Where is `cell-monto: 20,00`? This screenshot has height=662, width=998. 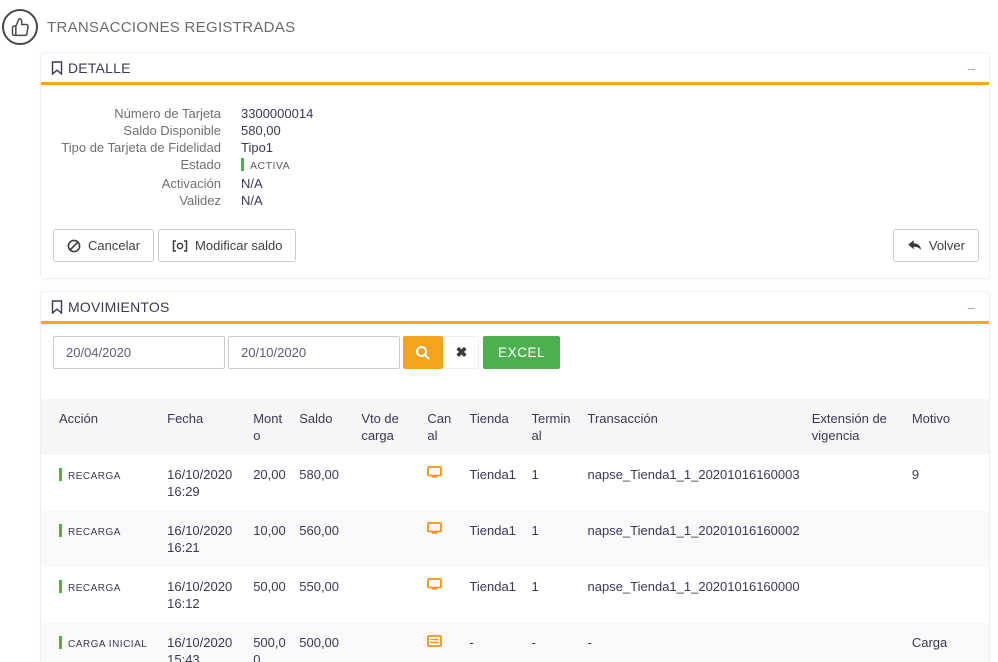
cell-monto: 20,00 is located at coordinates (269, 474).